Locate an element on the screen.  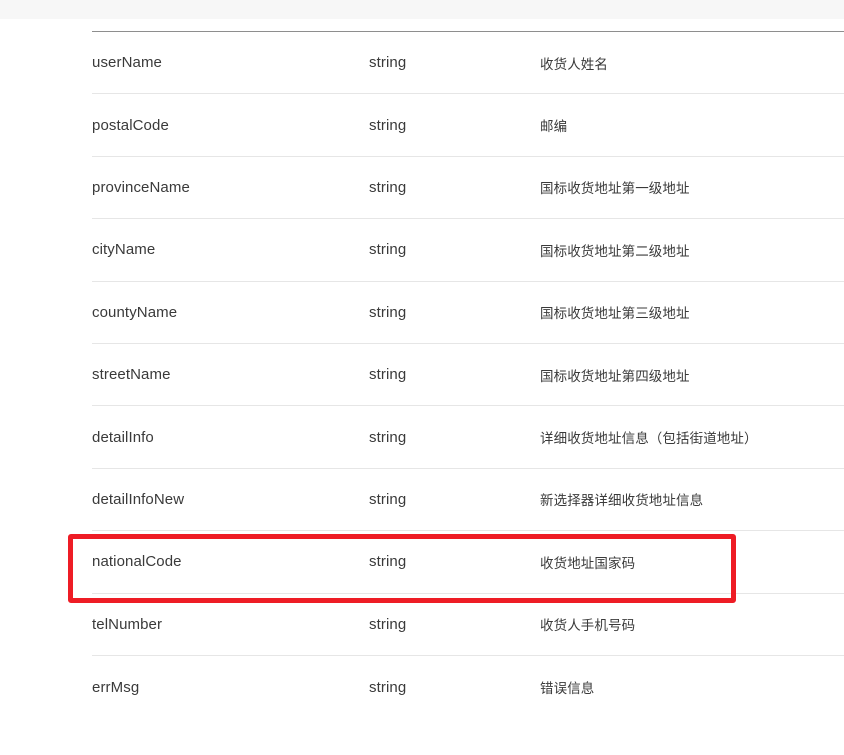
table-header-band is located at coordinates (422, 9).